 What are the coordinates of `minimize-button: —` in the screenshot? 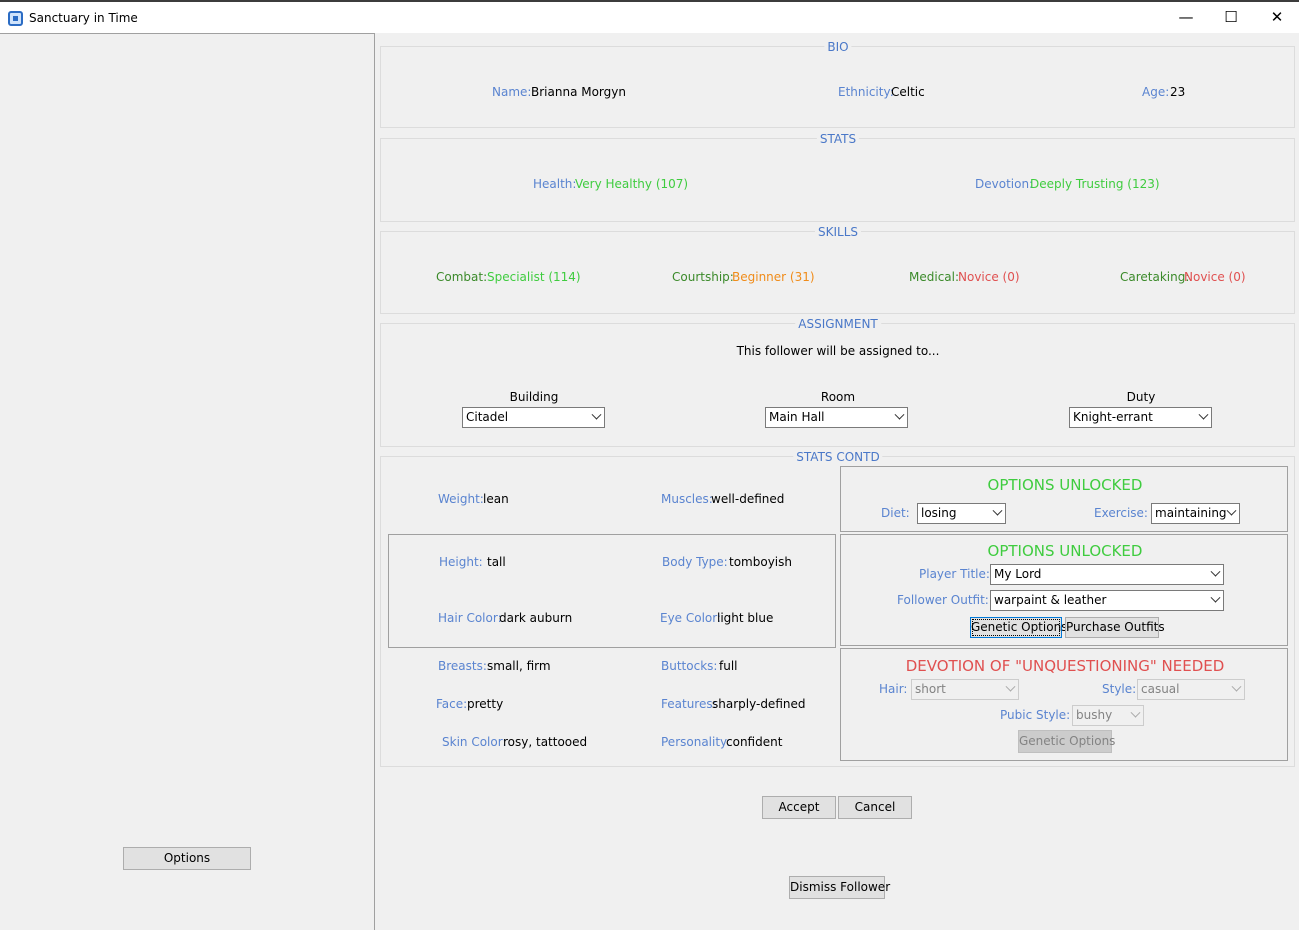 It's located at (1186, 17).